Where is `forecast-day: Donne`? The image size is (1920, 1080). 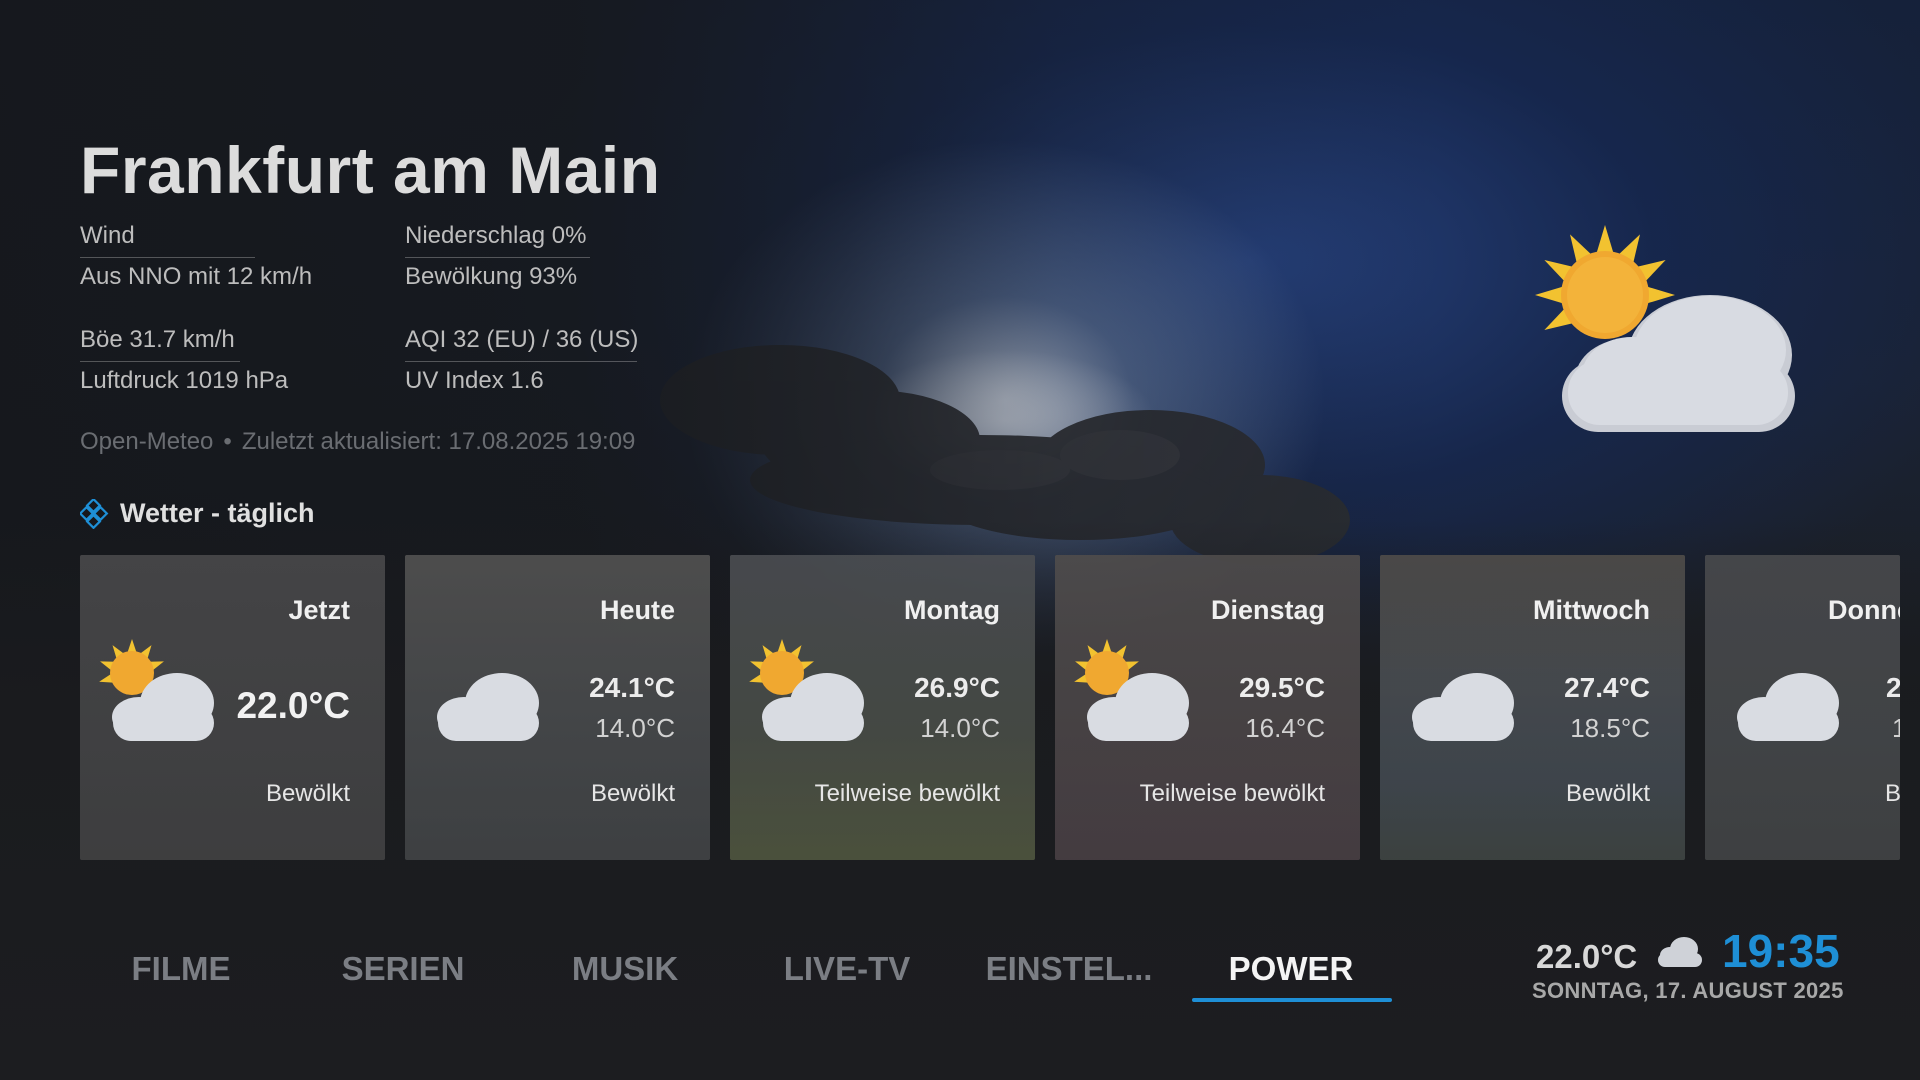 forecast-day: Donne is located at coordinates (1864, 610).